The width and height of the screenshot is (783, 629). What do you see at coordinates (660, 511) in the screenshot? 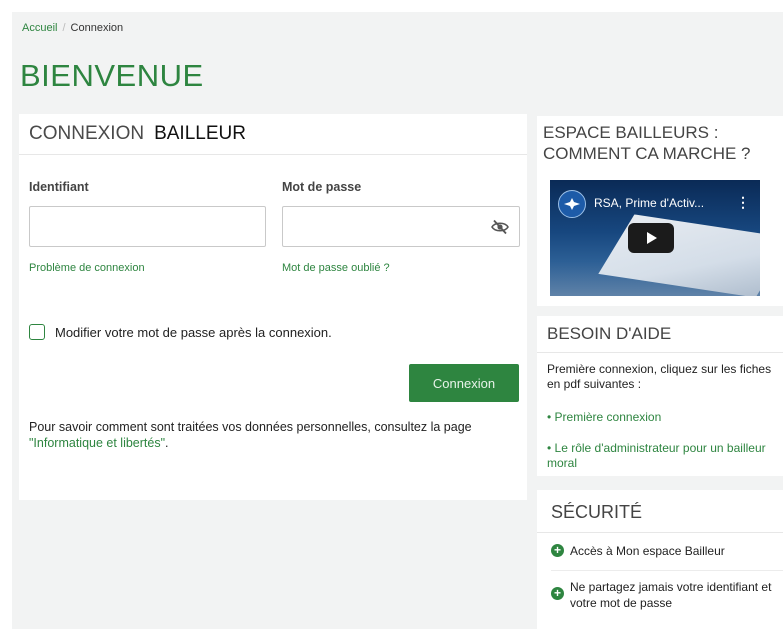
I see `securite-title: SÉCURITÉ` at bounding box center [660, 511].